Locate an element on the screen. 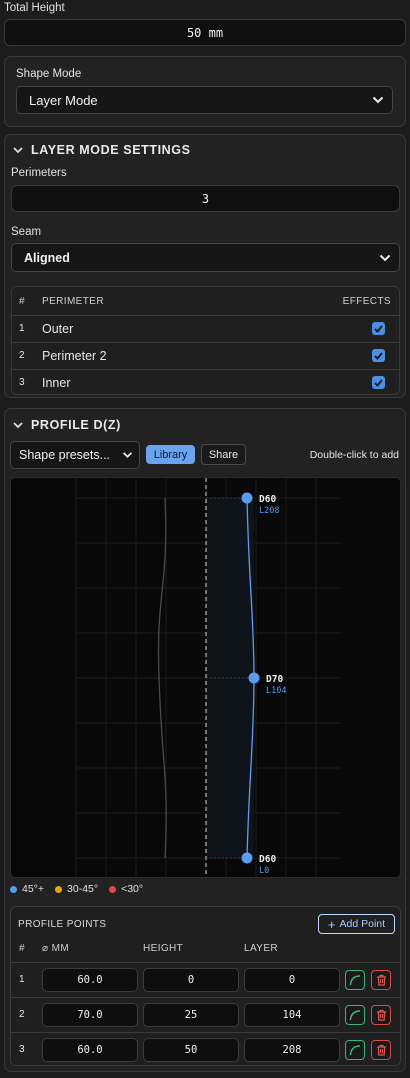  col-layer-header: LAYER is located at coordinates (261, 948).